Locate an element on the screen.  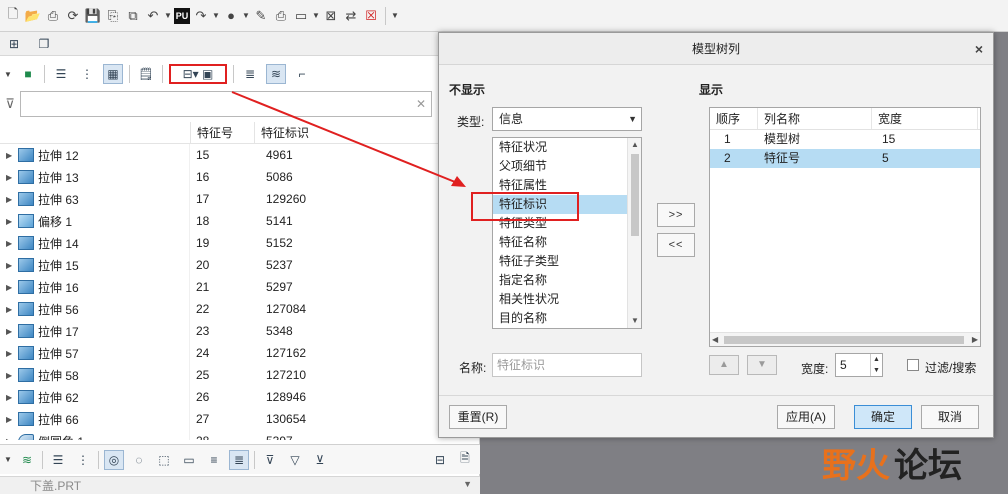
available-list-scrollbar: ▲ ▼ is located at coordinates (634, 233).